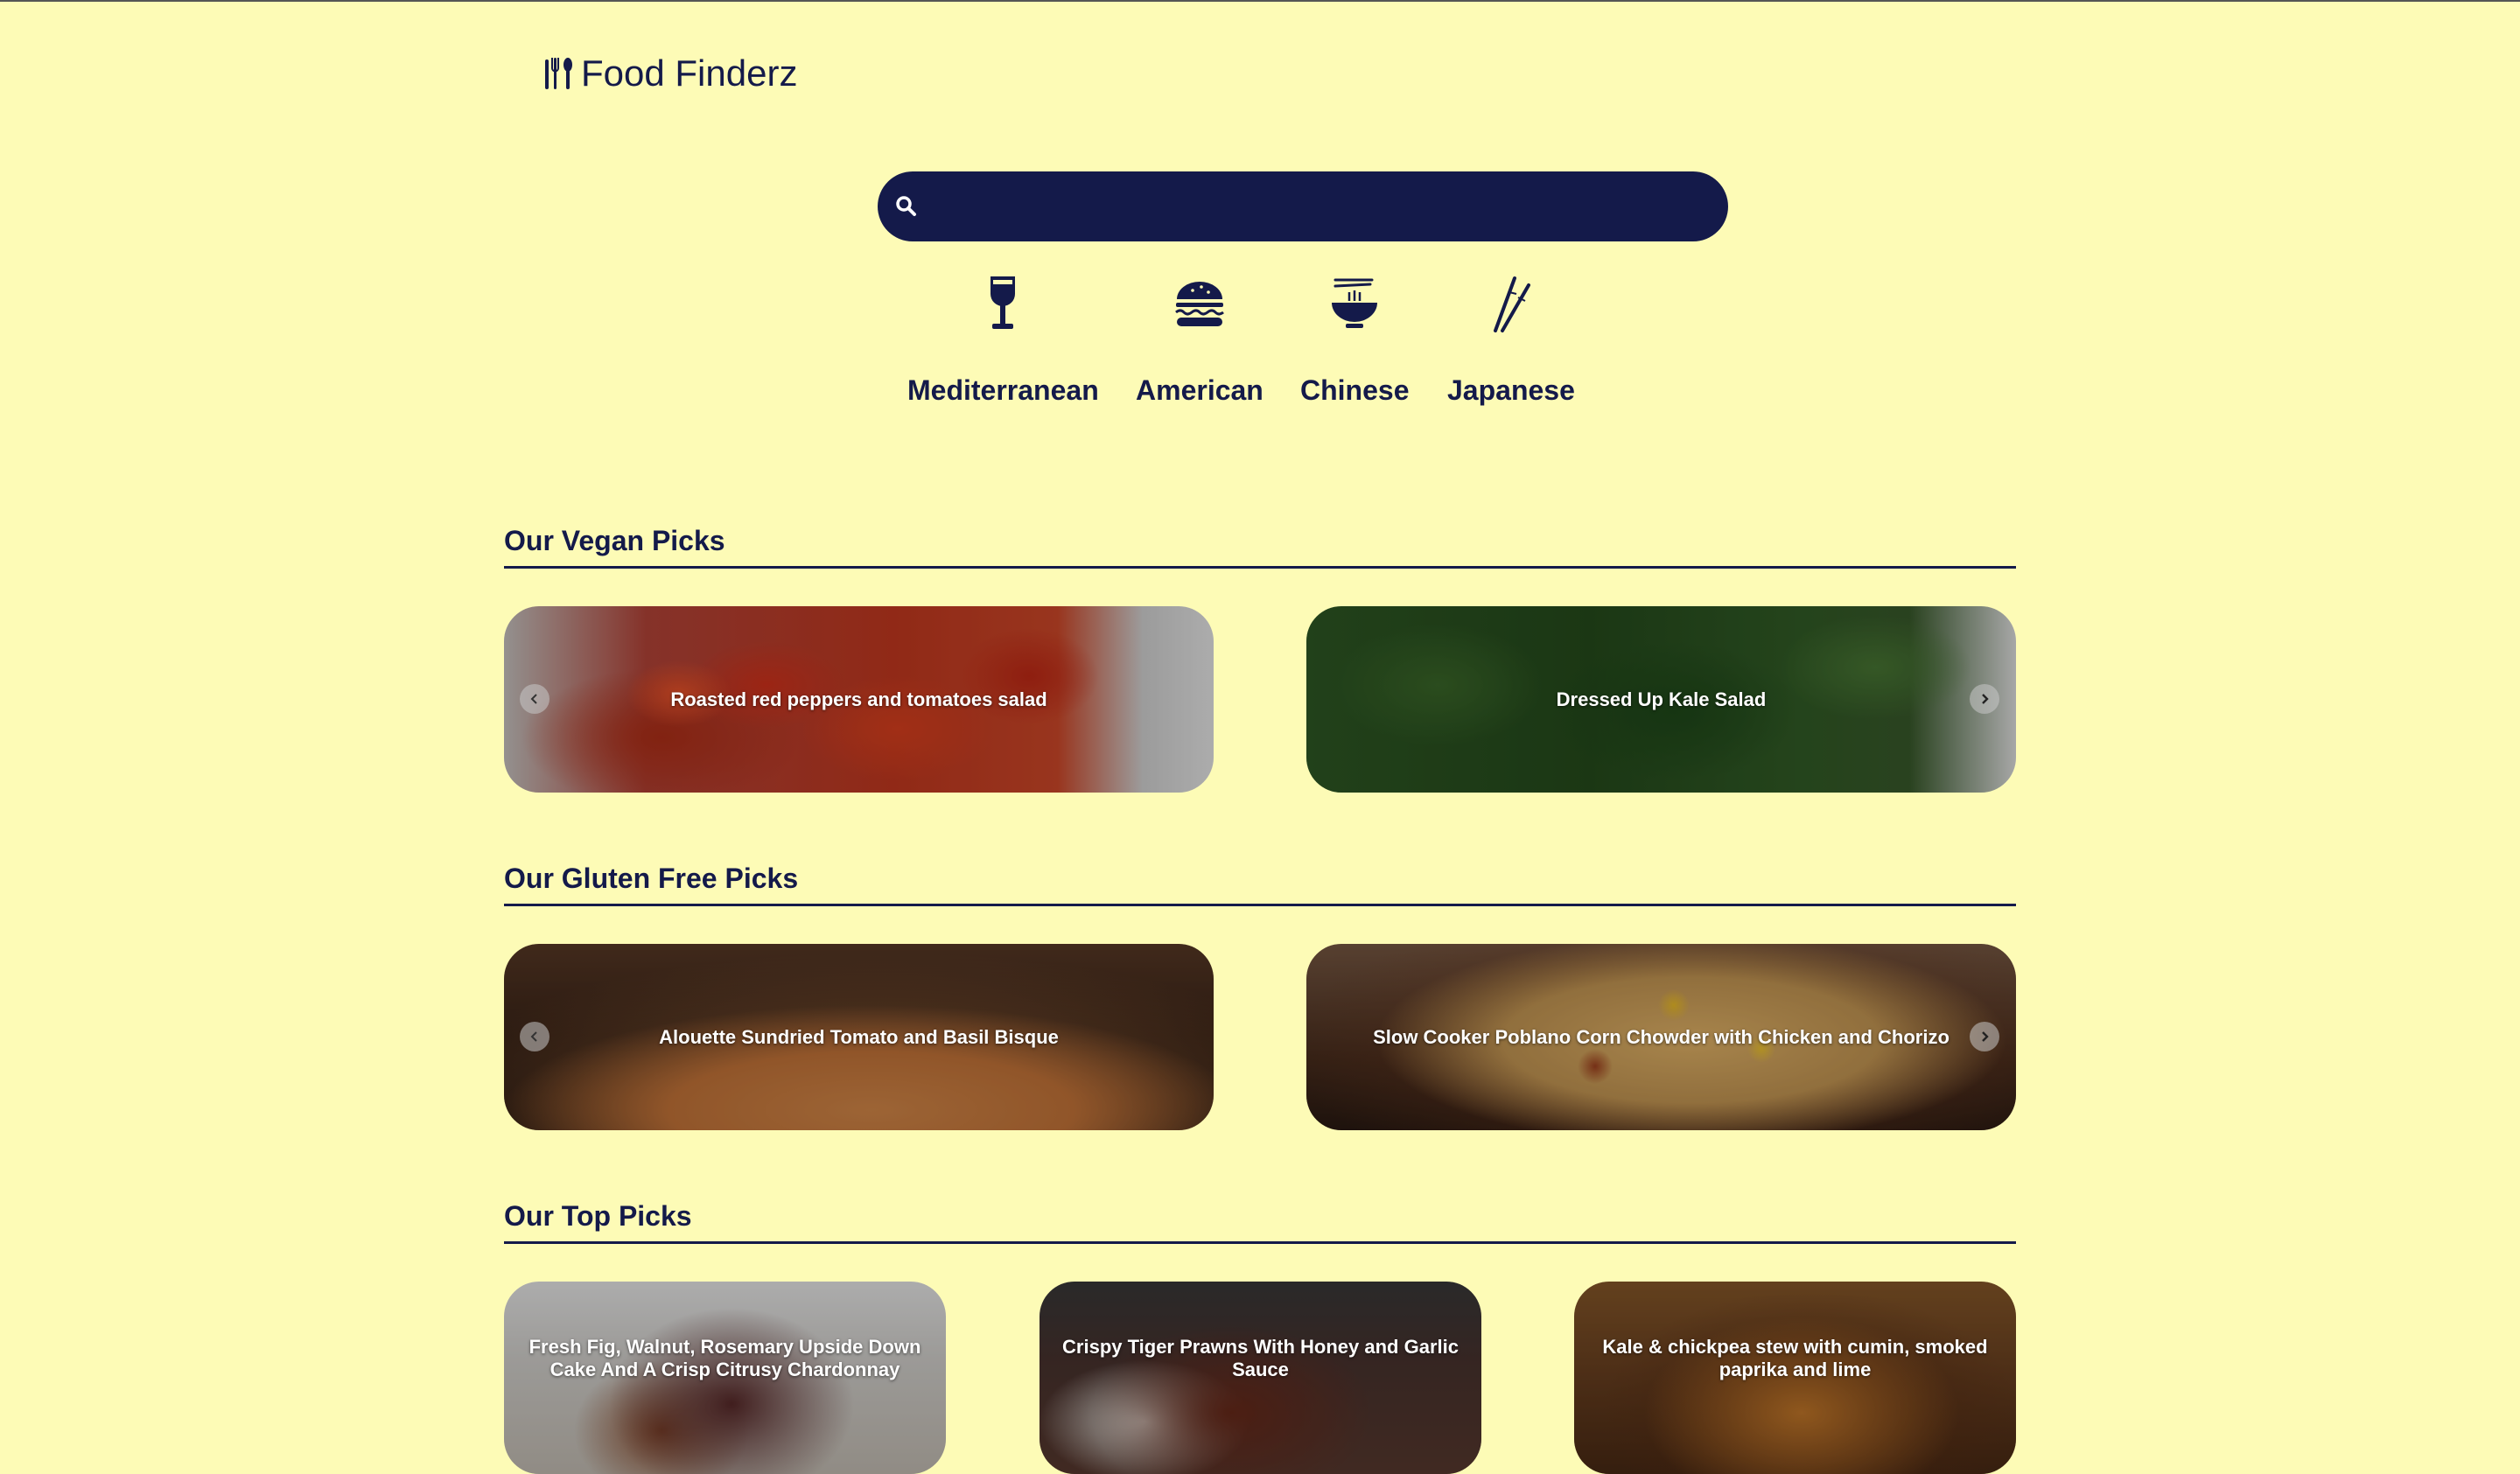  Describe the element at coordinates (598, 1216) in the screenshot. I see `section-title-top: Our Top Picks` at that location.